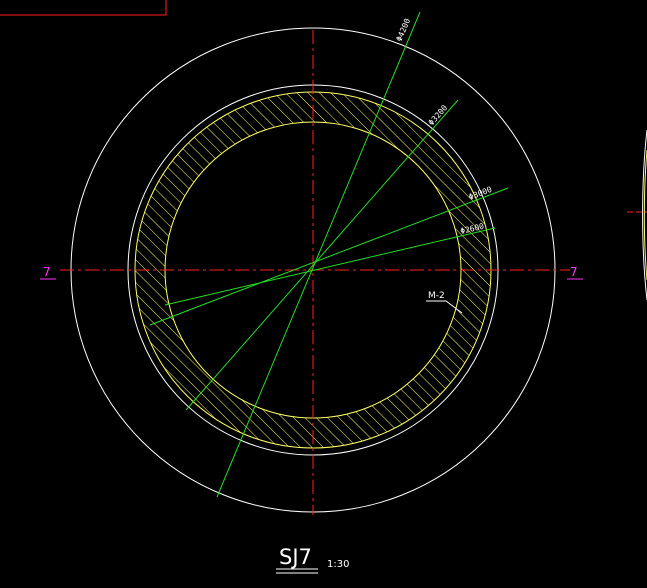 The width and height of the screenshot is (647, 588). Describe the element at coordinates (330, 266) in the screenshot. I see `dim-line-phi2600` at that location.